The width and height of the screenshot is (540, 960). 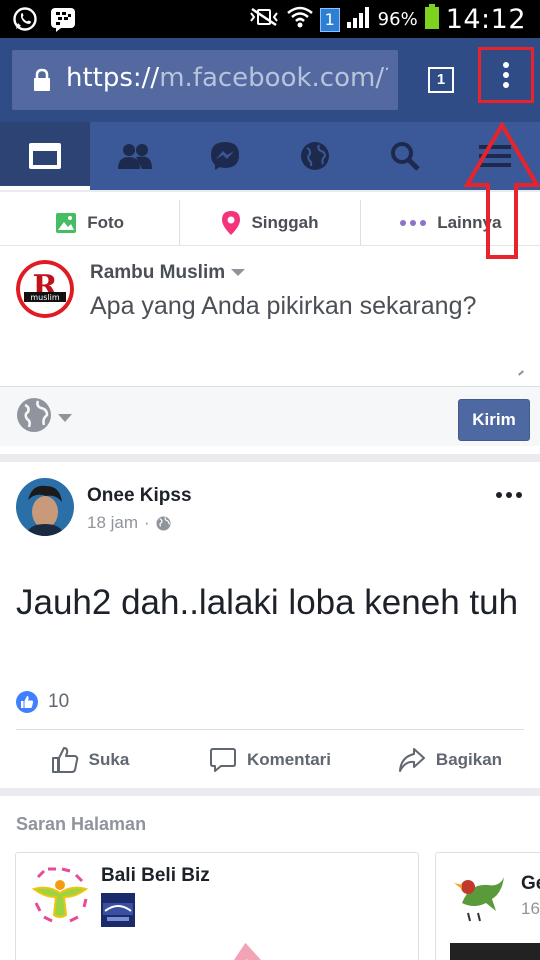 I want to click on signal-icon, so click(x=359, y=19).